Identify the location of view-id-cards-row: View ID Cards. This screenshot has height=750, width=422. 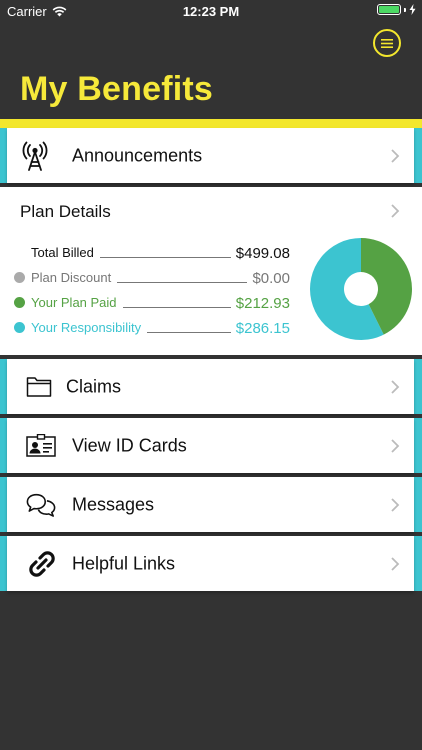
(211, 445).